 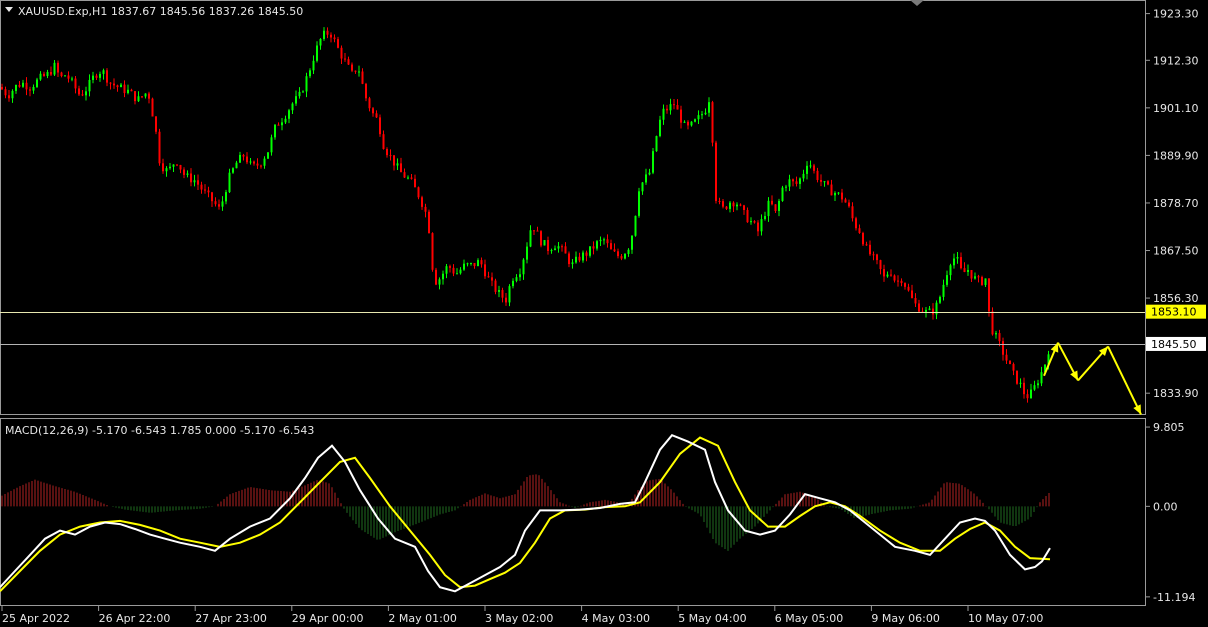 I want to click on price-tick-label: 1901.10, so click(x=1176, y=108).